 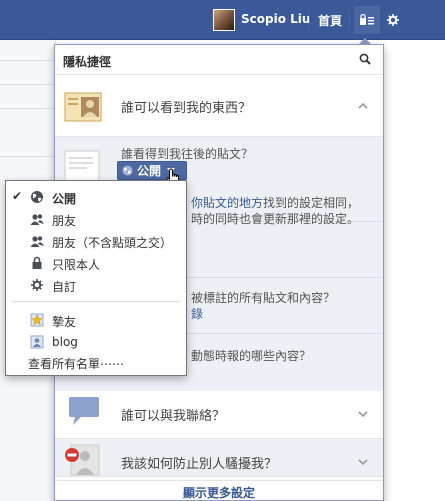 What do you see at coordinates (96, 342) in the screenshot?
I see `menu-item-list-blog: blog` at bounding box center [96, 342].